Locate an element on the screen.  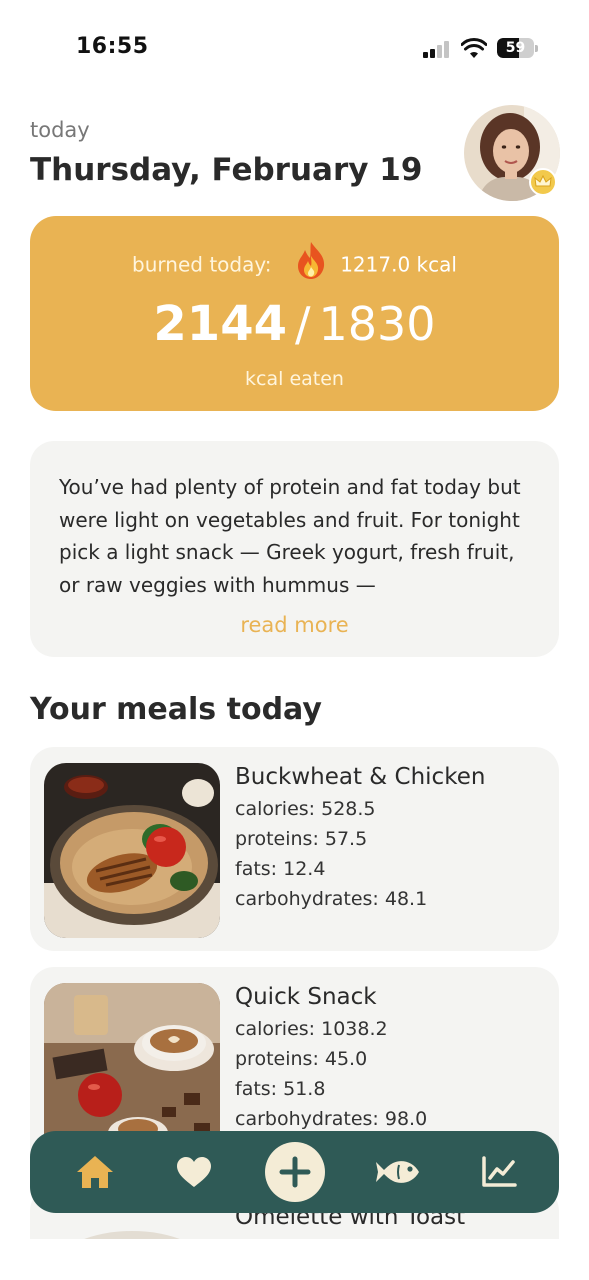
battery-icon: 59 is located at coordinates (517, 48).